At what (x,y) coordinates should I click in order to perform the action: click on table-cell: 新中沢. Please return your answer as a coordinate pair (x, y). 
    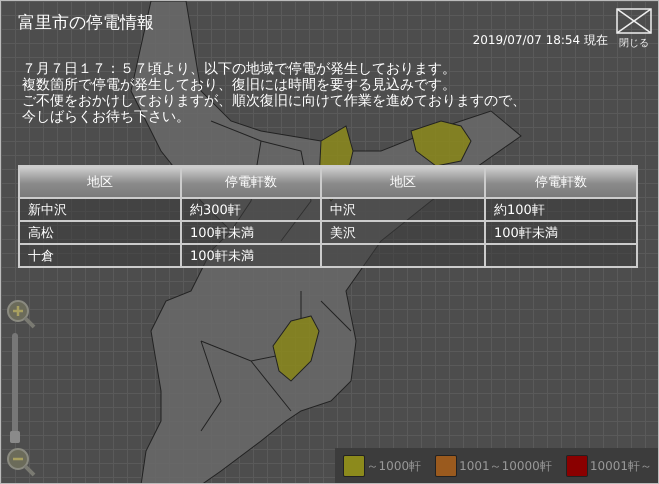
    Looking at the image, I should click on (100, 209).